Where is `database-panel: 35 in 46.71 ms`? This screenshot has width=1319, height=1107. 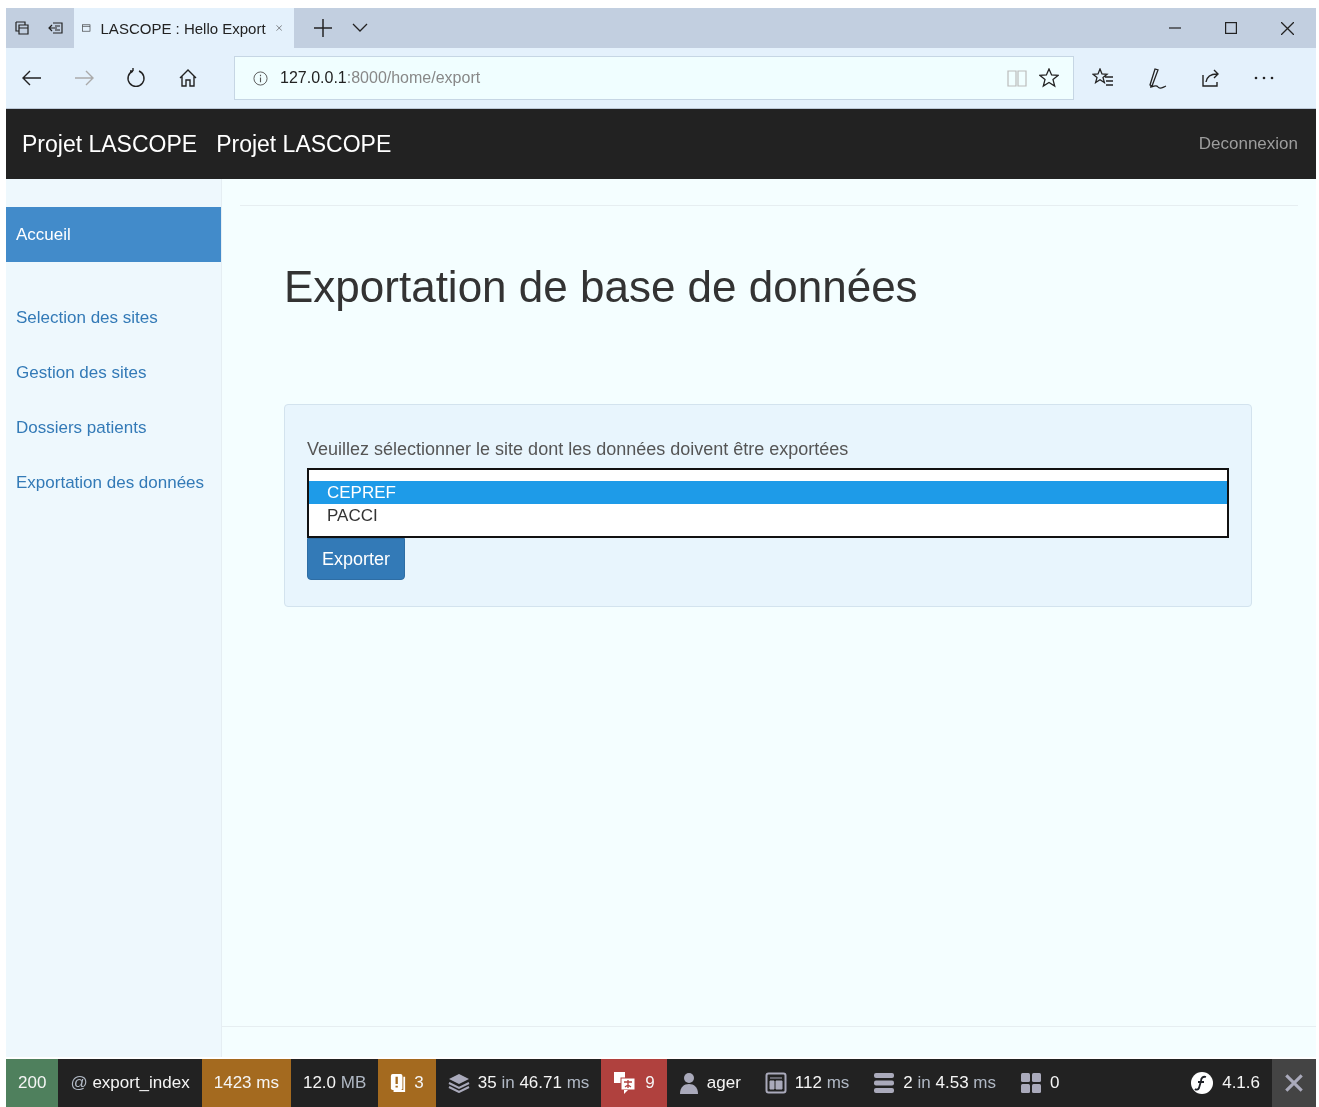 database-panel: 35 in 46.71 ms is located at coordinates (518, 1083).